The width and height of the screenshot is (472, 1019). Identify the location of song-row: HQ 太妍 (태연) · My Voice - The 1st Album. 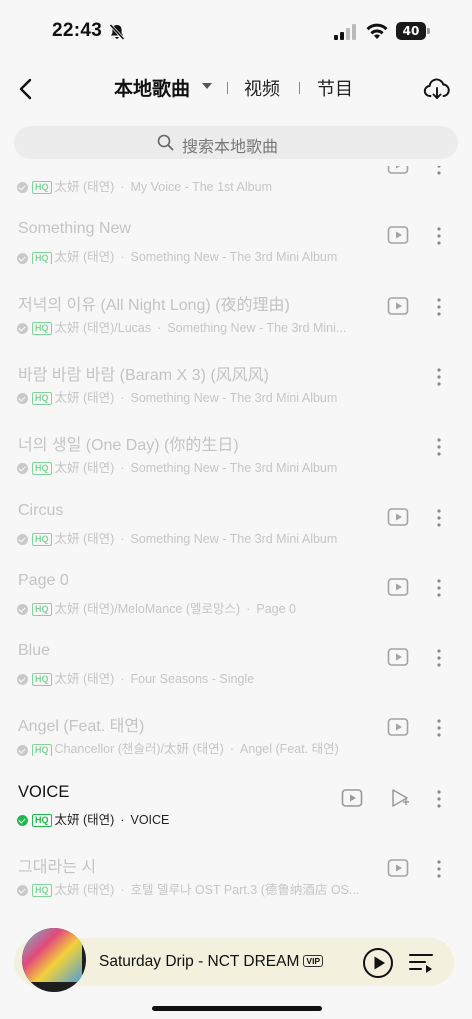
(236, 193).